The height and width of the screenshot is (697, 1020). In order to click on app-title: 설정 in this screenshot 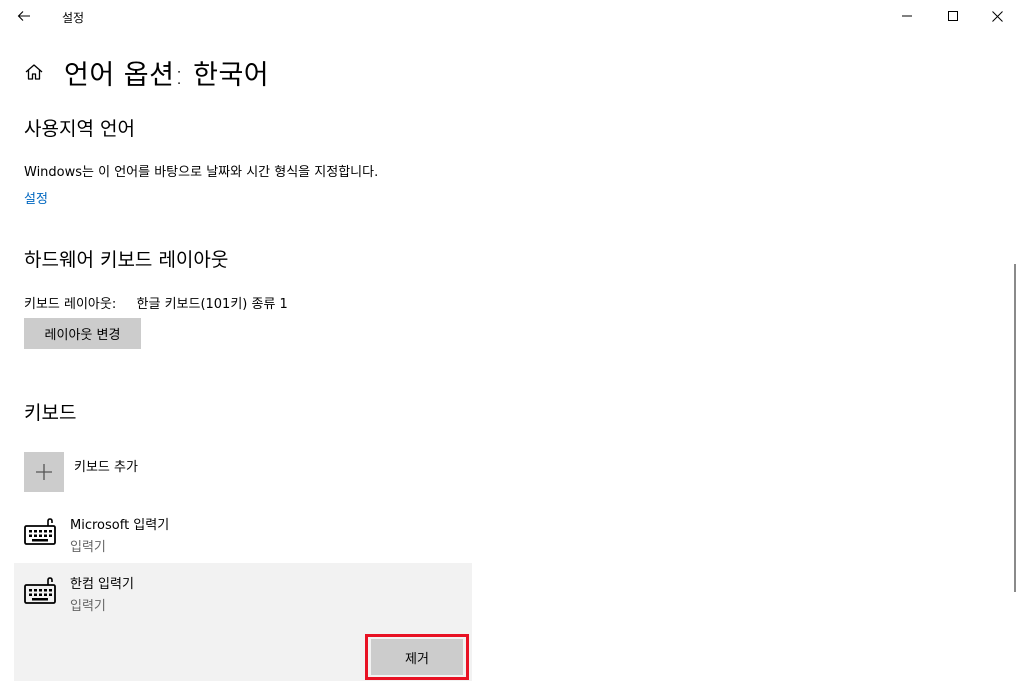, I will do `click(73, 18)`.